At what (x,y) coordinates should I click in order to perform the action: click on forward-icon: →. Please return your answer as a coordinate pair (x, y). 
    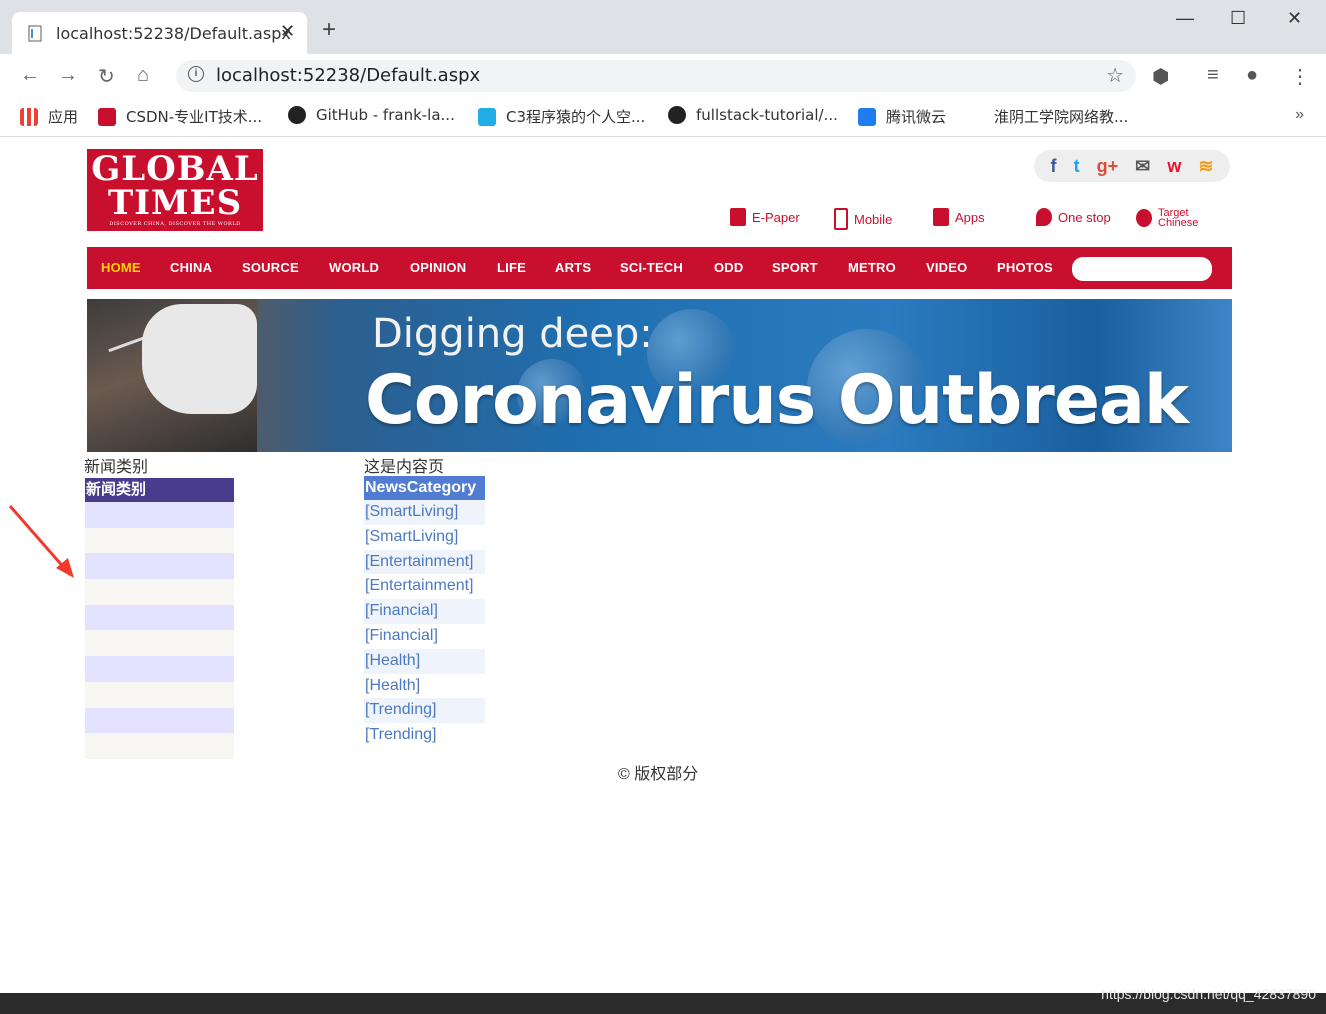
    Looking at the image, I should click on (68, 75).